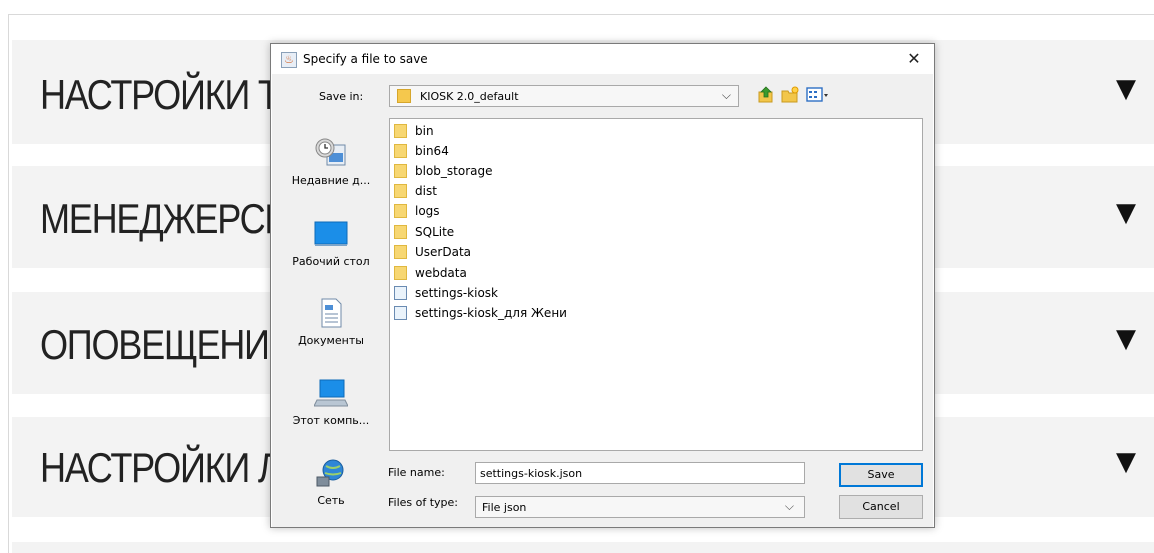 This screenshot has width=1154, height=553. What do you see at coordinates (491, 313) in the screenshot?
I see `file-name: settings-kiosk_для Жени` at bounding box center [491, 313].